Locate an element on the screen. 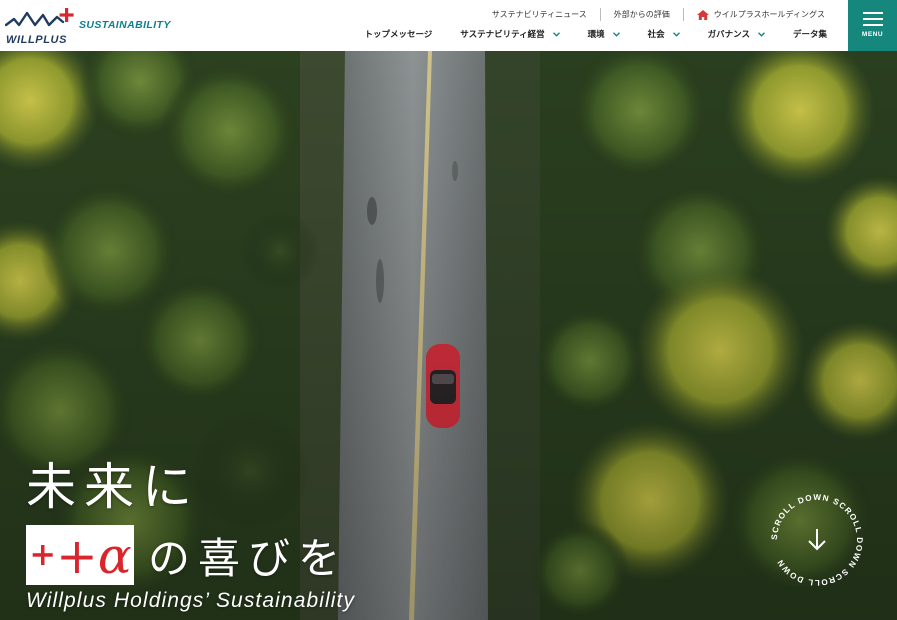  arrow-down-icon is located at coordinates (817, 540).